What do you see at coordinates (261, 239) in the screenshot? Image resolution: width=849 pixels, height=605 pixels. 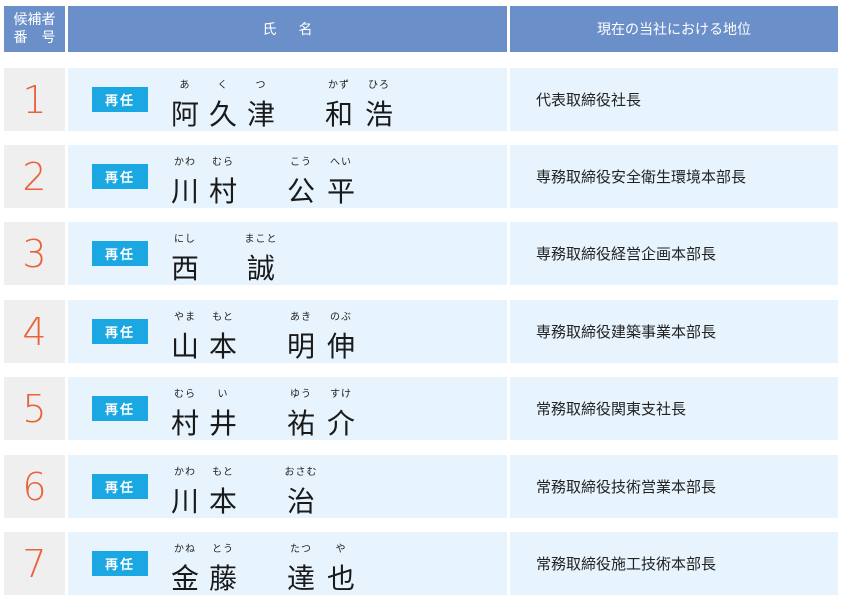 I see `furigana: まこと` at bounding box center [261, 239].